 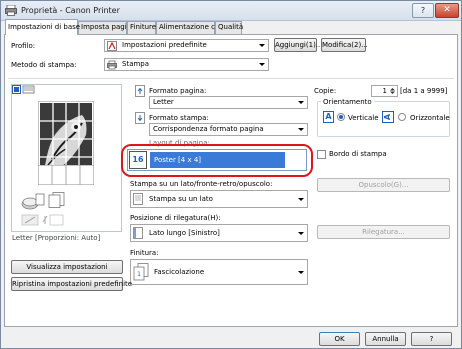 What do you see at coordinates (219, 272) in the screenshot?
I see `finishing-select: 1 Fascicolazione` at bounding box center [219, 272].